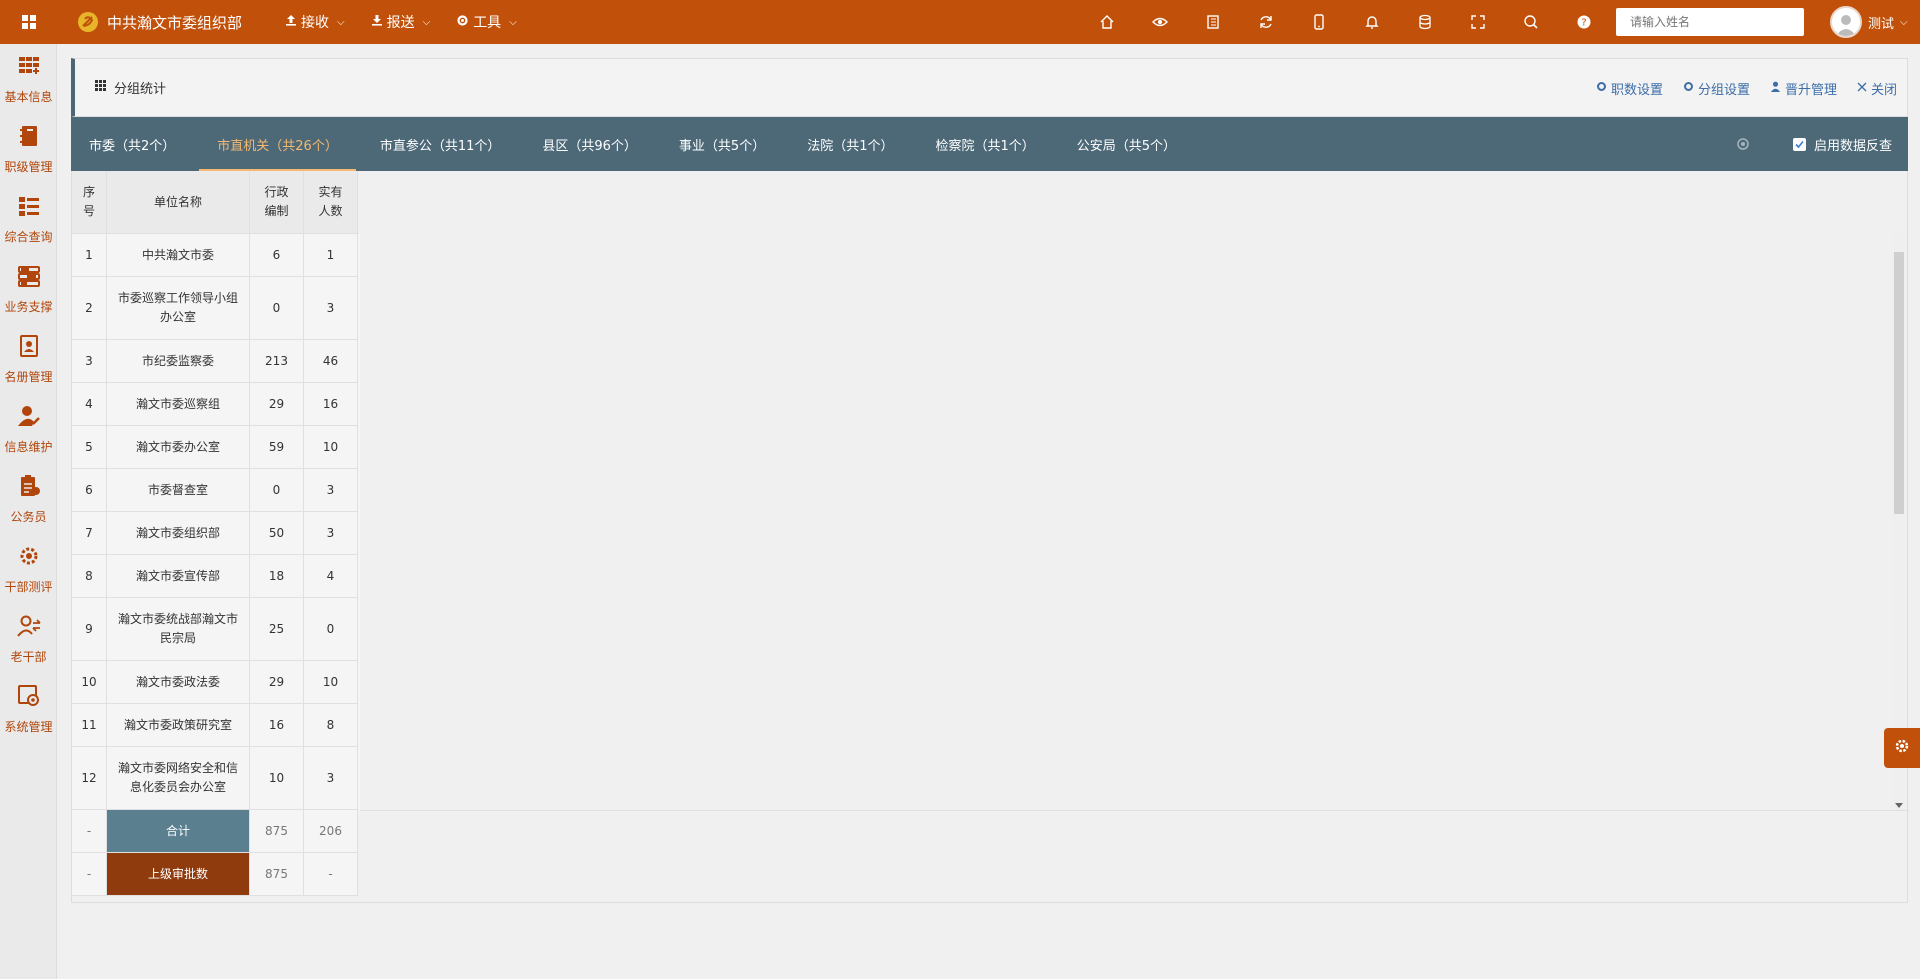 This screenshot has height=979, width=1920. What do you see at coordinates (29, 488) in the screenshot?
I see `clipboard-icon` at bounding box center [29, 488].